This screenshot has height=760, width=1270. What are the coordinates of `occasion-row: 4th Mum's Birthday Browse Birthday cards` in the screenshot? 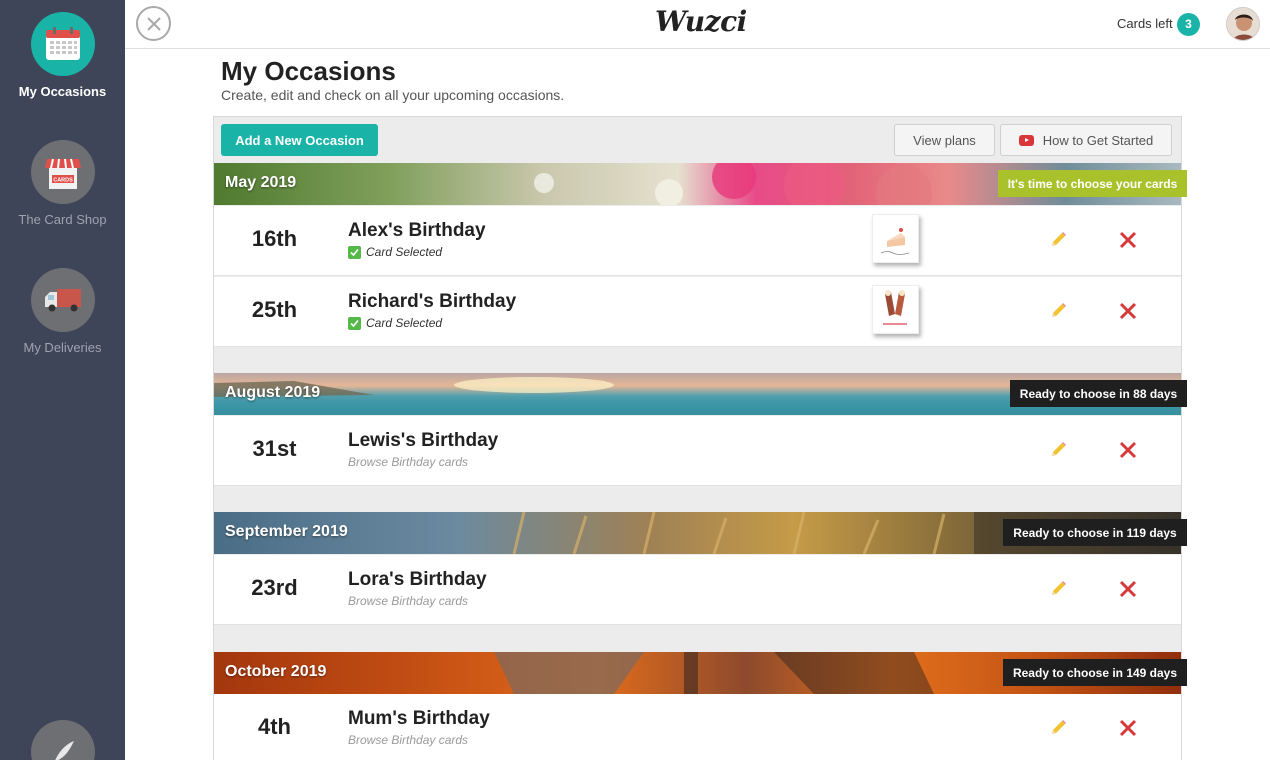 It's located at (697, 727).